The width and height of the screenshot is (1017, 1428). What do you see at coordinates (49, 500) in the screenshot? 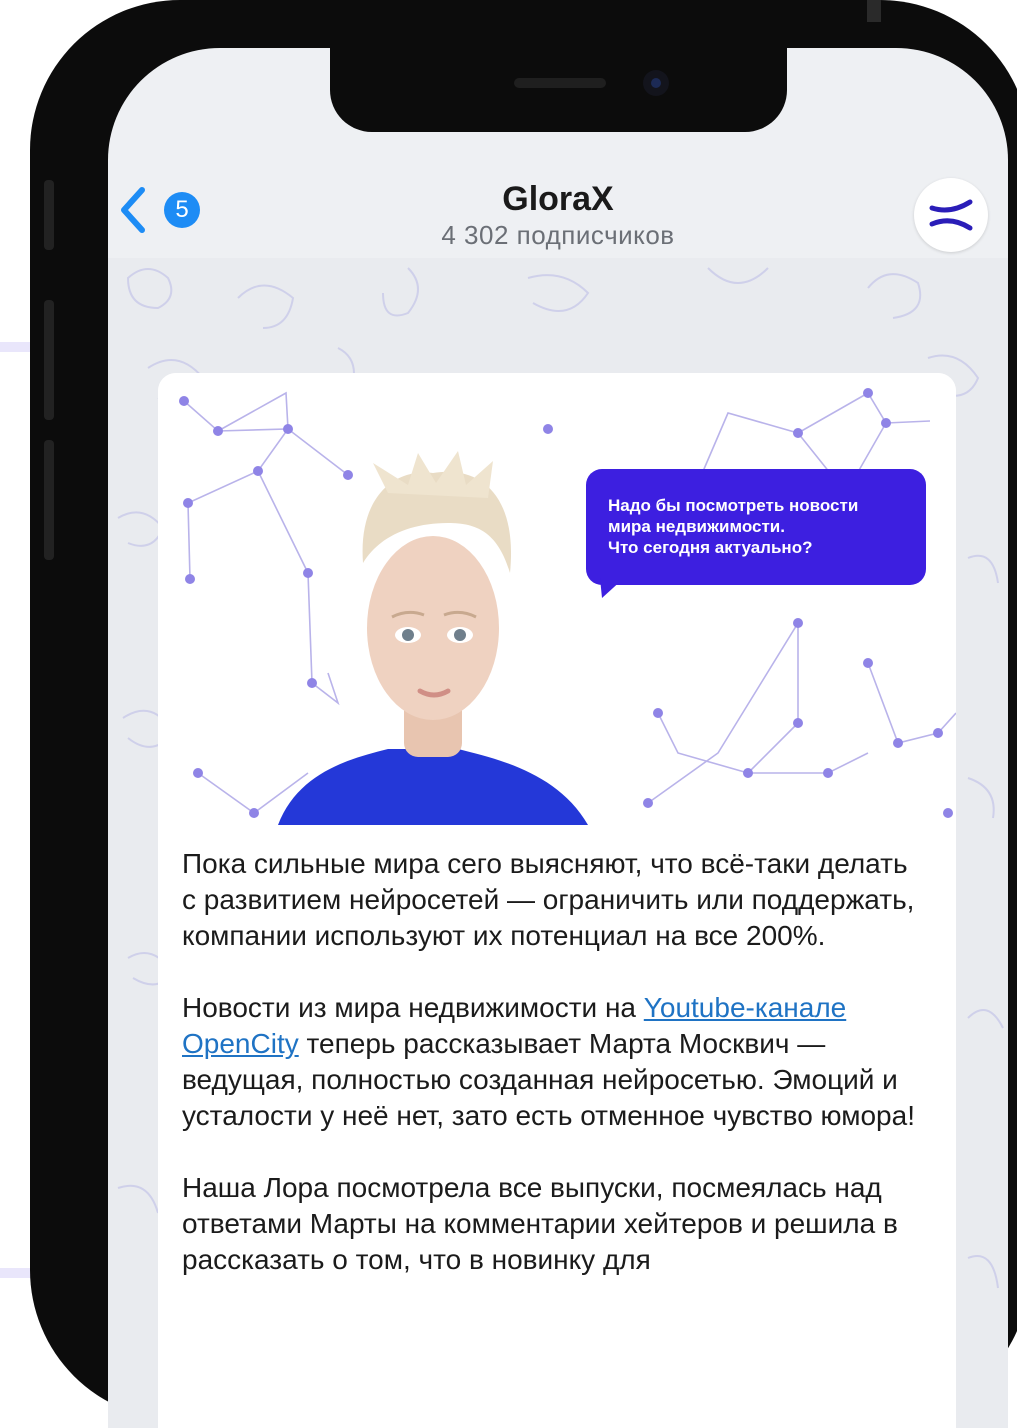
I see `volume-down-button` at bounding box center [49, 500].